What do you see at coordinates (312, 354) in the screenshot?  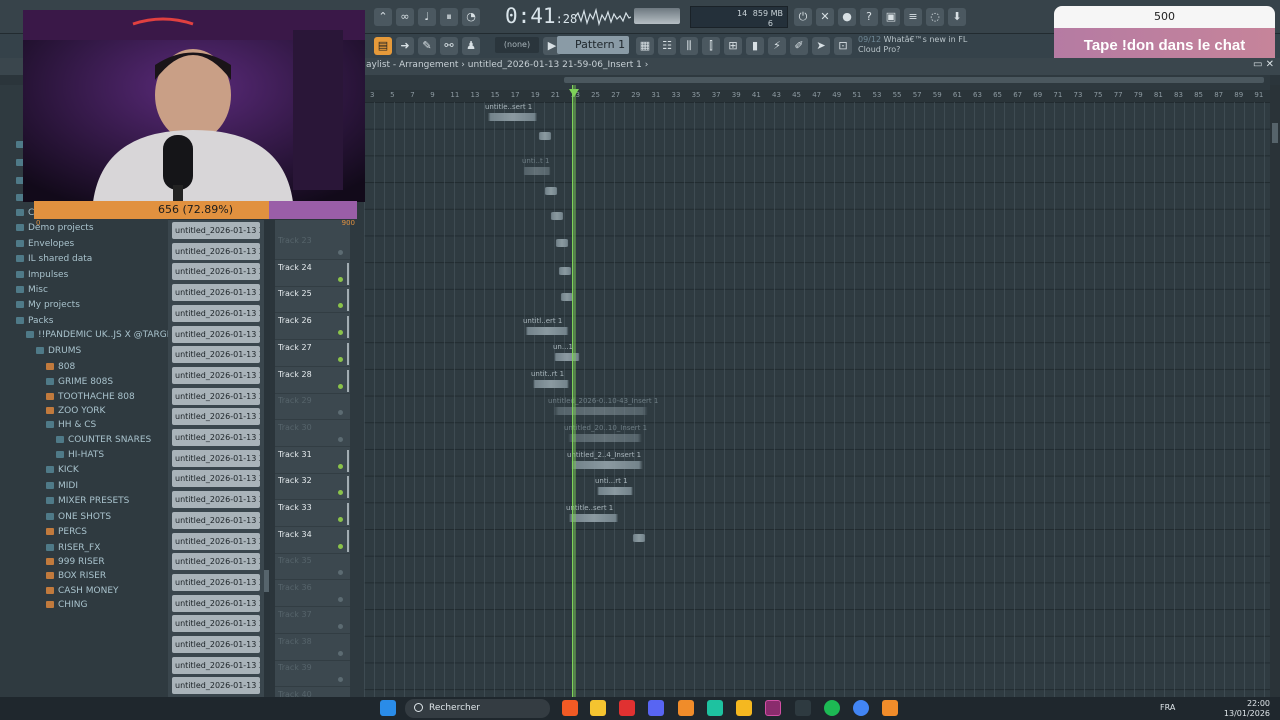 I see `track-header: Track 27` at bounding box center [312, 354].